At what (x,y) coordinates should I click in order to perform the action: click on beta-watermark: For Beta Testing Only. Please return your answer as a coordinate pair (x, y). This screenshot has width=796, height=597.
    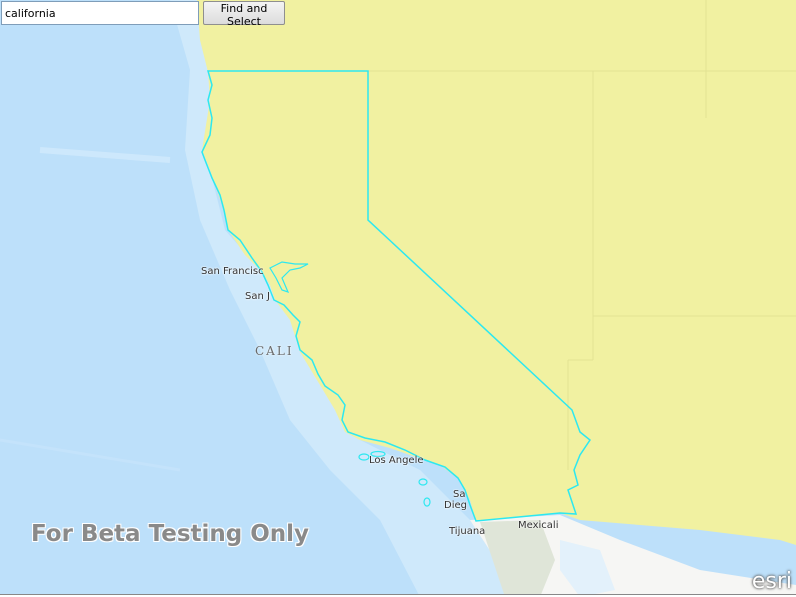
    Looking at the image, I should click on (170, 534).